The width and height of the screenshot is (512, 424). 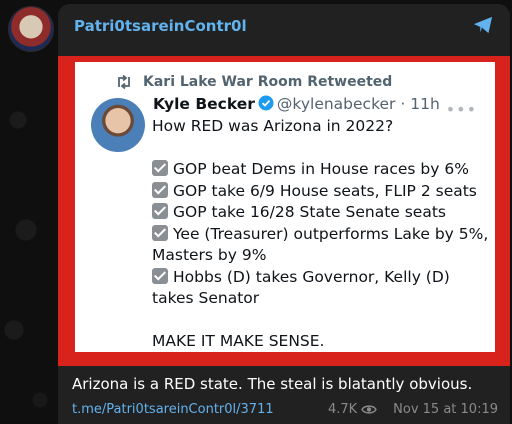 I want to click on post-timestamp: Nov 15 at 10:19, so click(x=445, y=409).